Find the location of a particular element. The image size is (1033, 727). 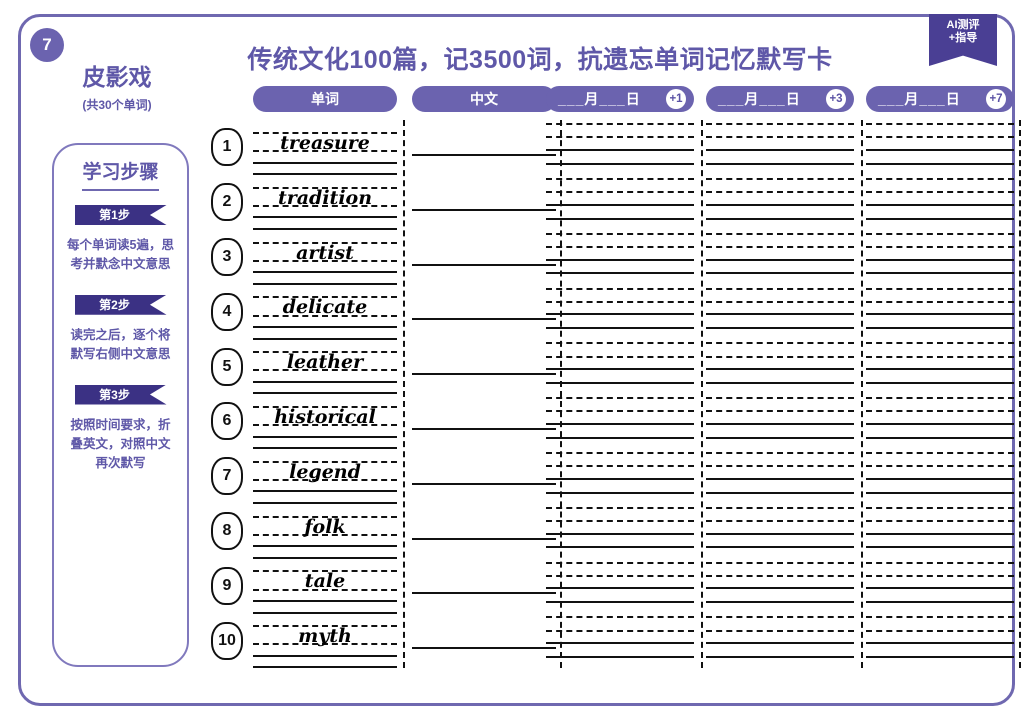

chinese-answer-column is located at coordinates (484, 394).